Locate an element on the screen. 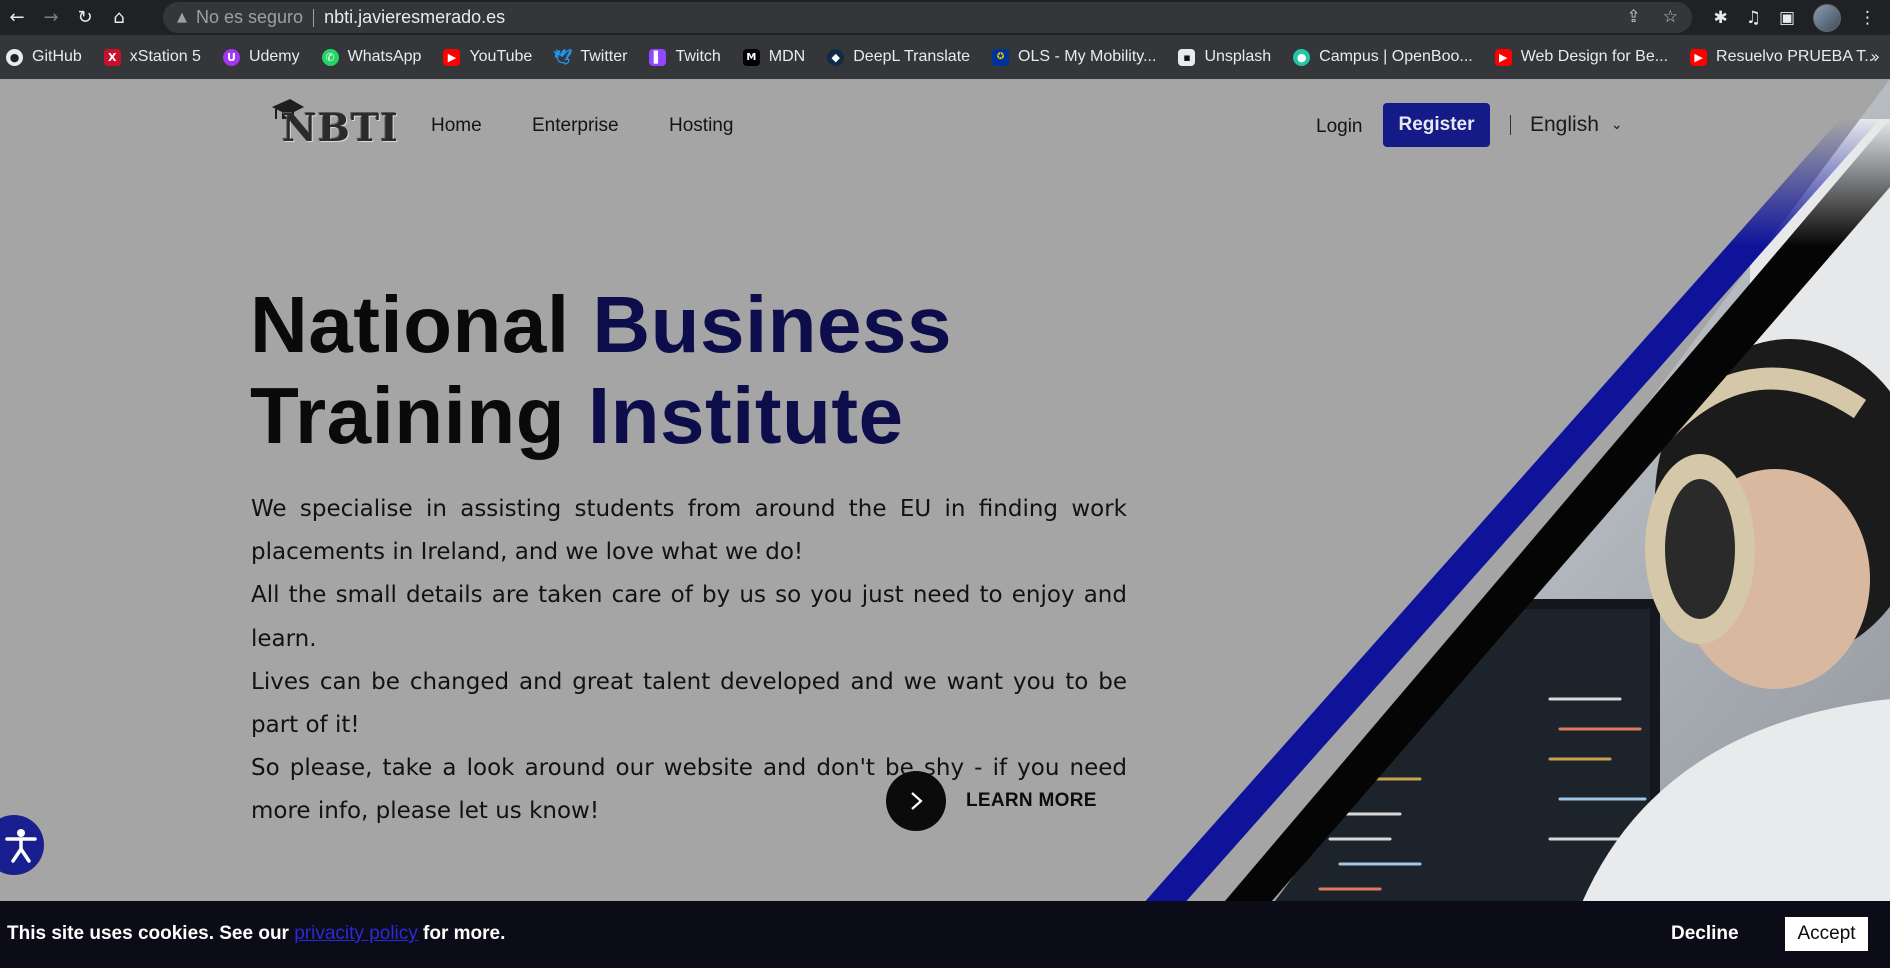 The width and height of the screenshot is (1890, 968). cookie-text-after: for more. is located at coordinates (461, 933).